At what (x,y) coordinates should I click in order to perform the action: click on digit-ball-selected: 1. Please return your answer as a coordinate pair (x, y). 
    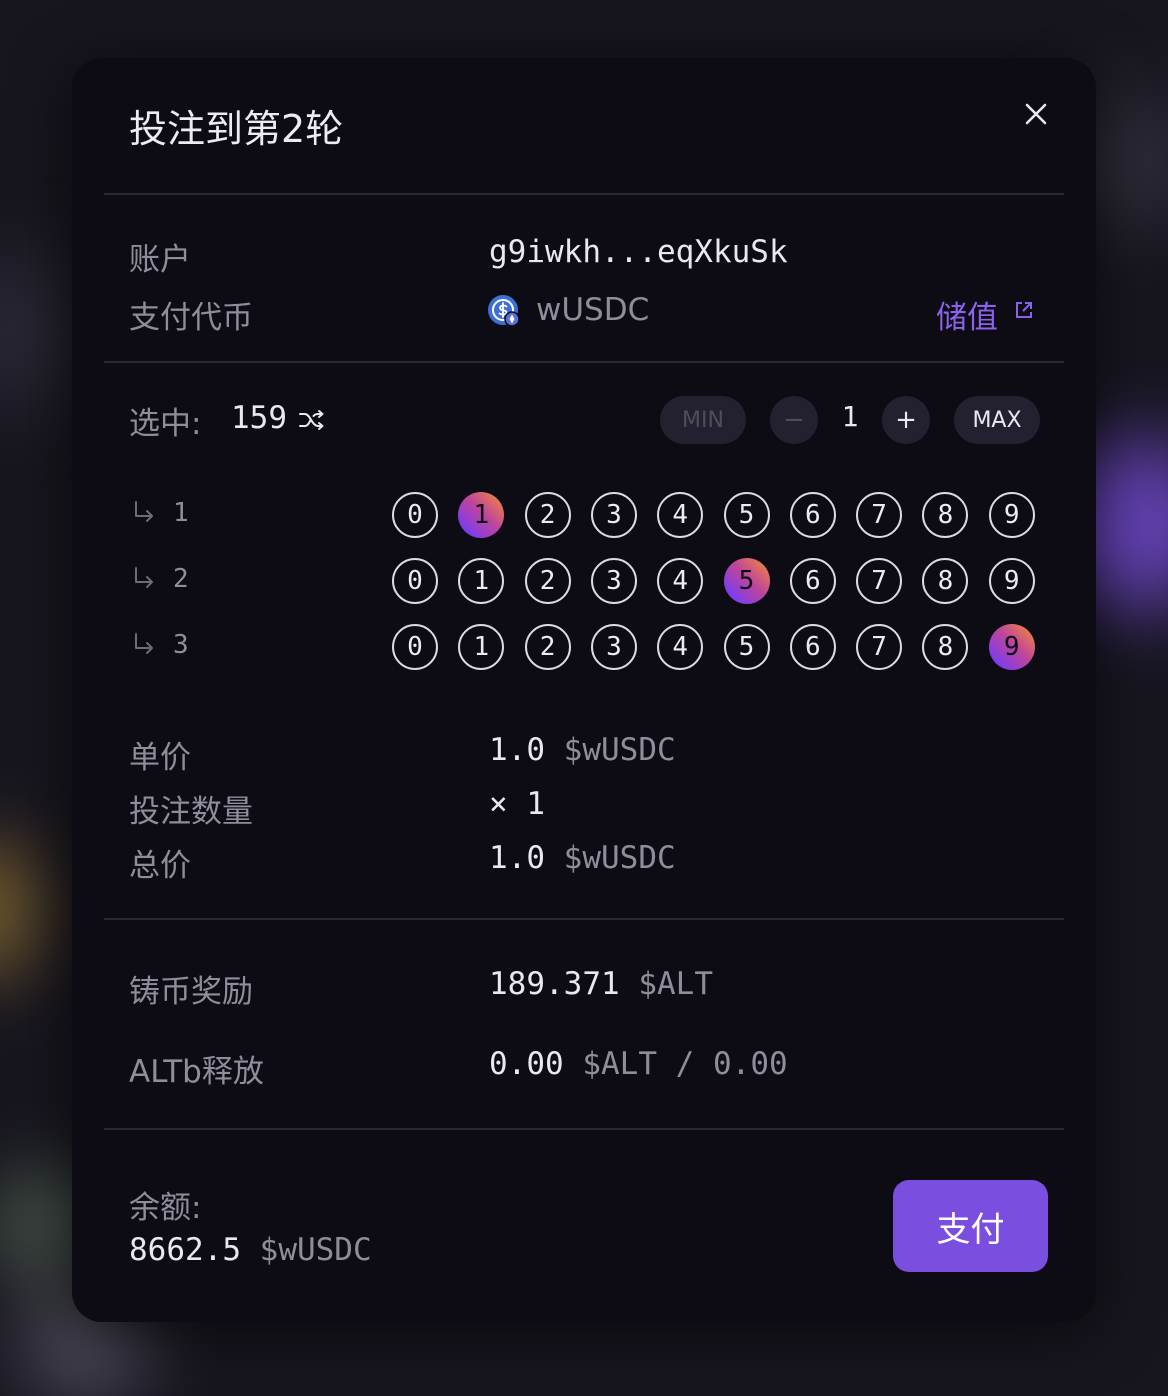
    Looking at the image, I should click on (481, 515).